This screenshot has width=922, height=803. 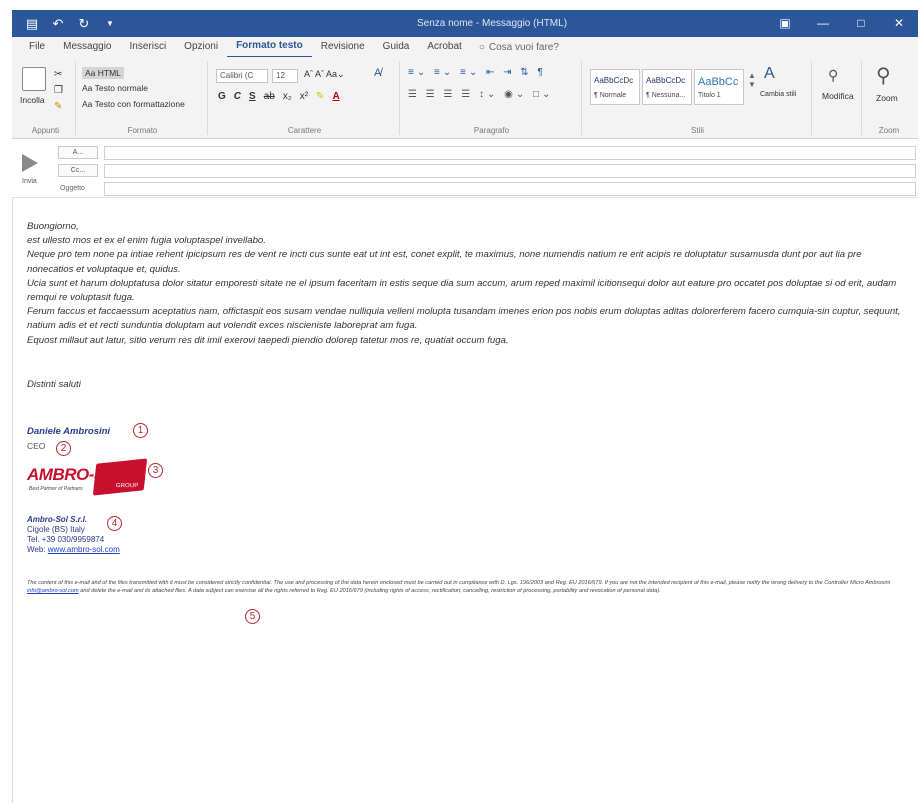 I want to click on paste-icon, so click(x=34, y=79).